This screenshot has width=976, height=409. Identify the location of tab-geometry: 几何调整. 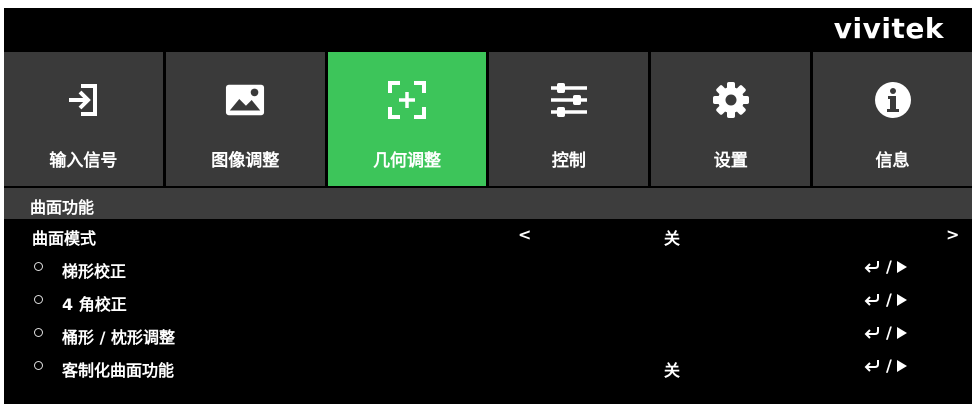
(407, 119).